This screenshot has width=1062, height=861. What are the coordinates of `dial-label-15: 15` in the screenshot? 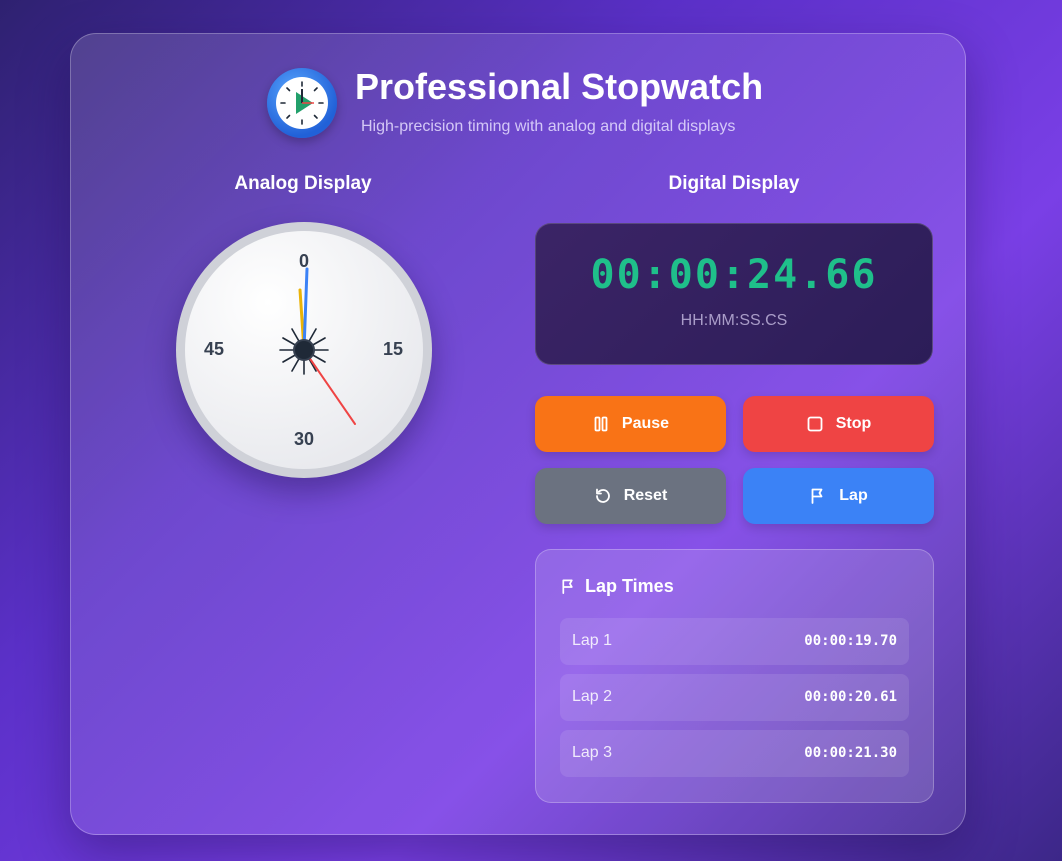 It's located at (393, 349).